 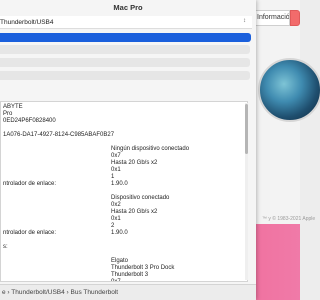 I want to click on window-title: Mac Pro, so click(x=128, y=7).